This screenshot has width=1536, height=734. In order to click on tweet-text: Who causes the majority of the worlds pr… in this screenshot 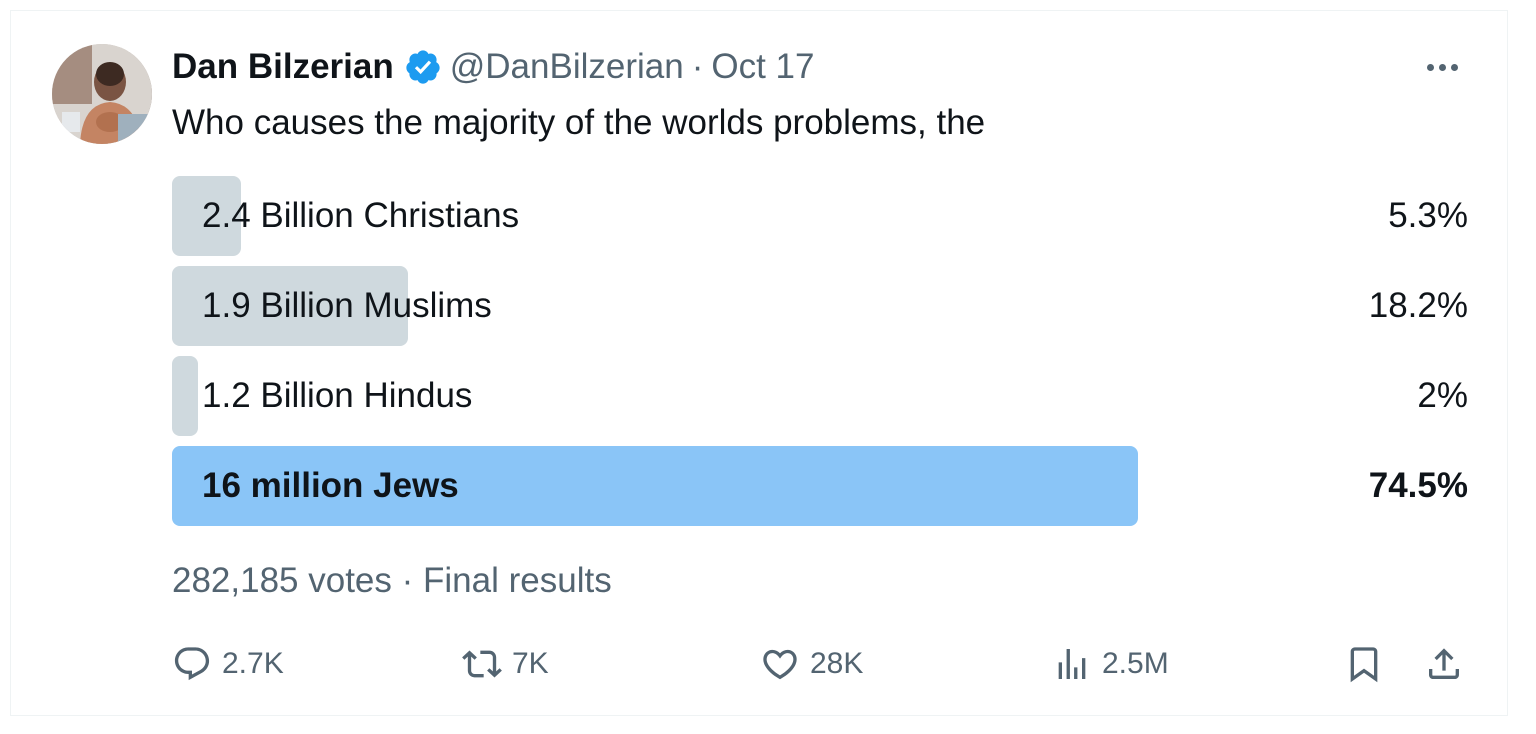, I will do `click(579, 122)`.